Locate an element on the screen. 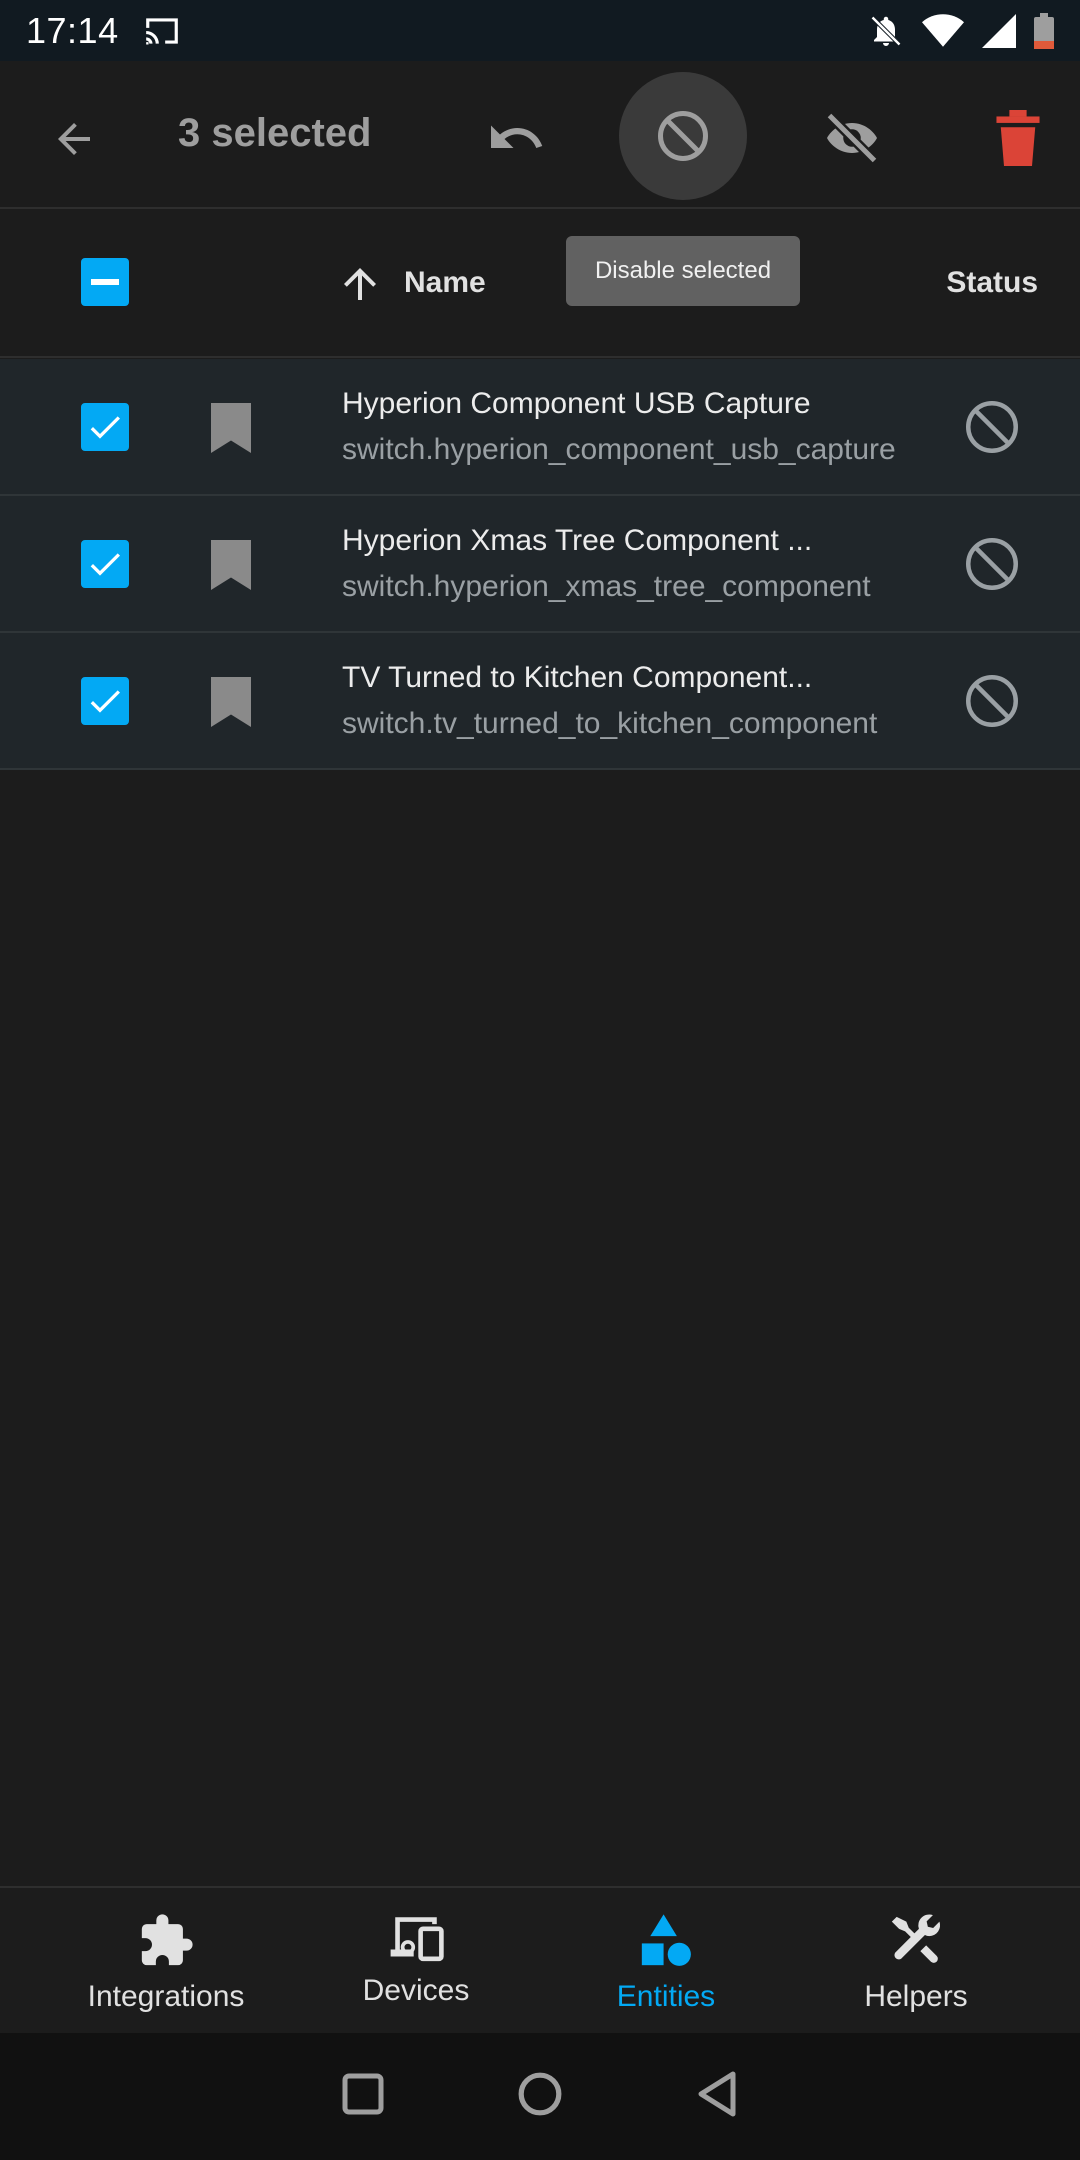 This screenshot has height=2160, width=1080. selected-count-title: 3 selected is located at coordinates (275, 133).